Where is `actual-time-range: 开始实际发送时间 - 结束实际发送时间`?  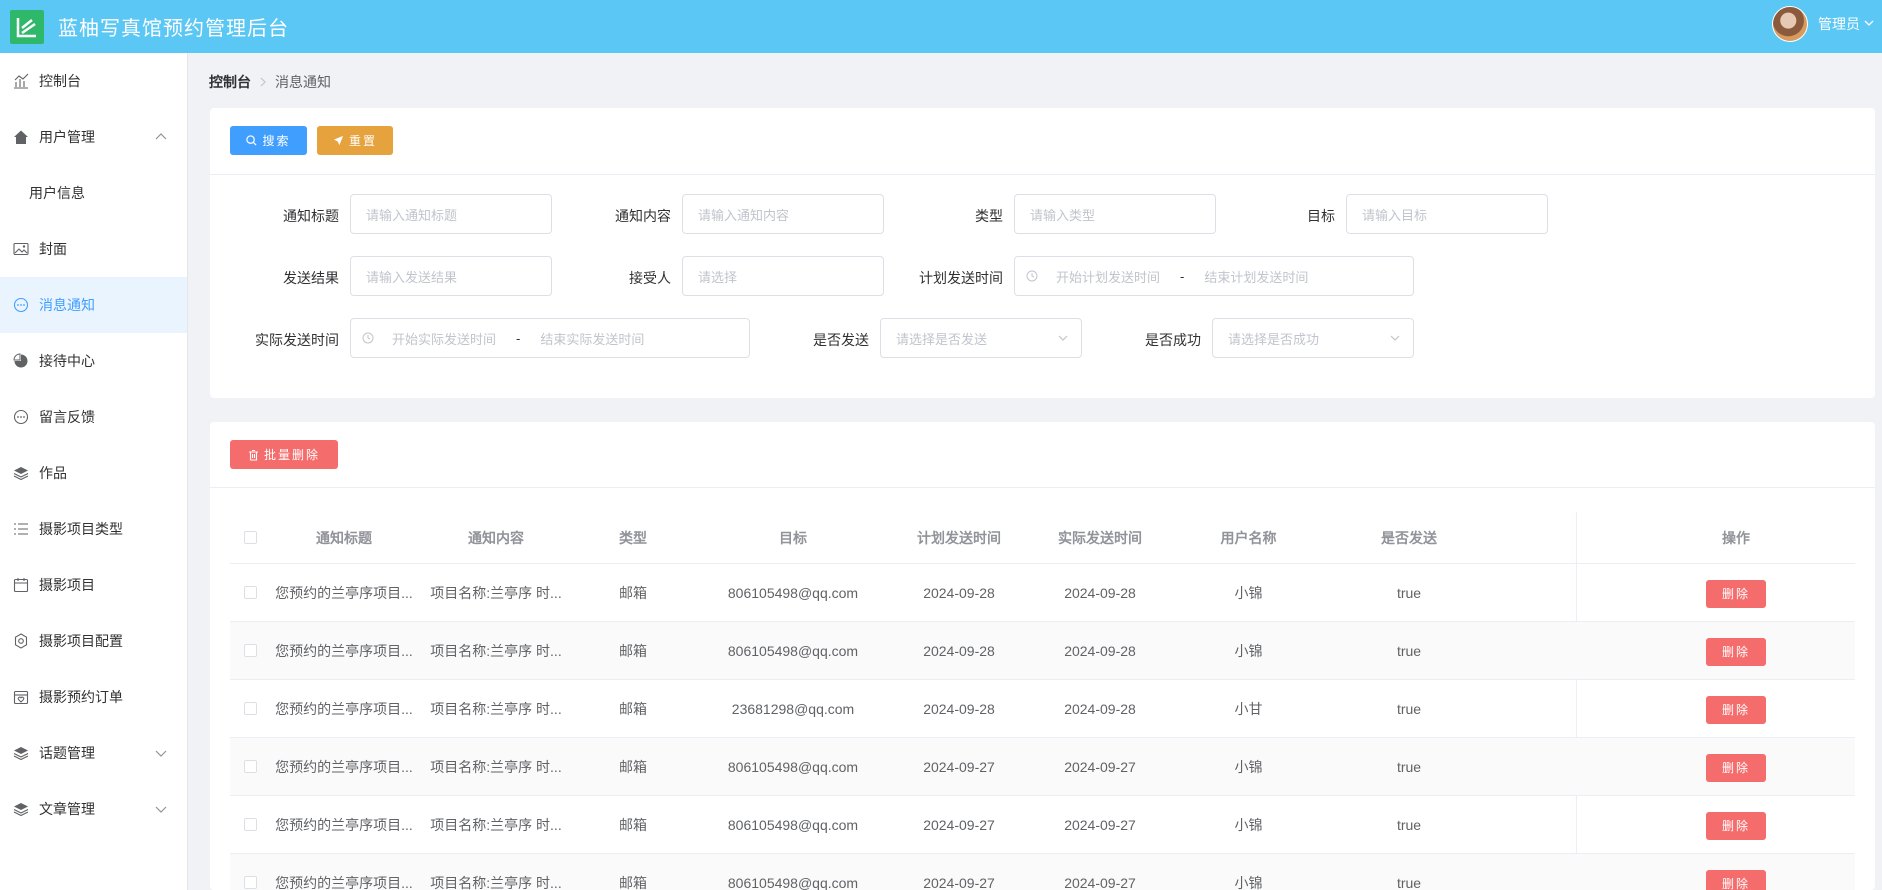
actual-time-range: 开始实际发送时间 - 结束实际发送时间 is located at coordinates (550, 338).